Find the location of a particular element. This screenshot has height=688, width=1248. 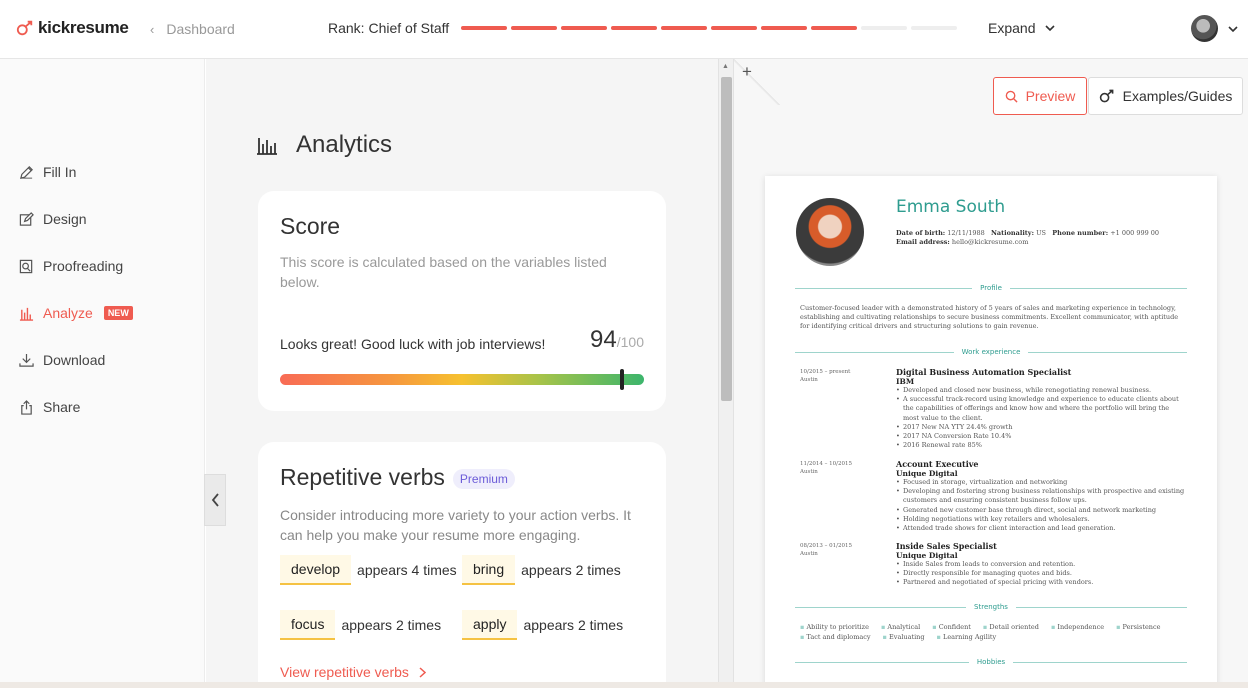

verb-count: appears 4 times is located at coordinates (407, 570).